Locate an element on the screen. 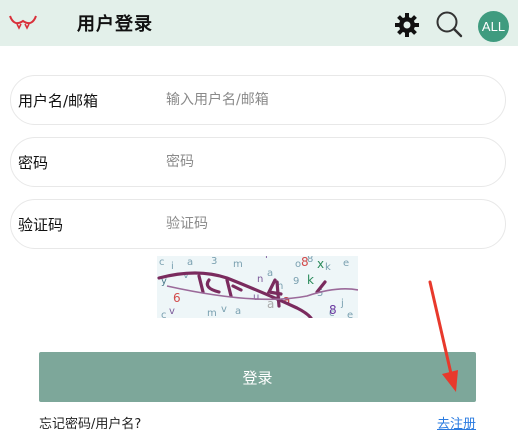  password-row: 密码 is located at coordinates (258, 162).